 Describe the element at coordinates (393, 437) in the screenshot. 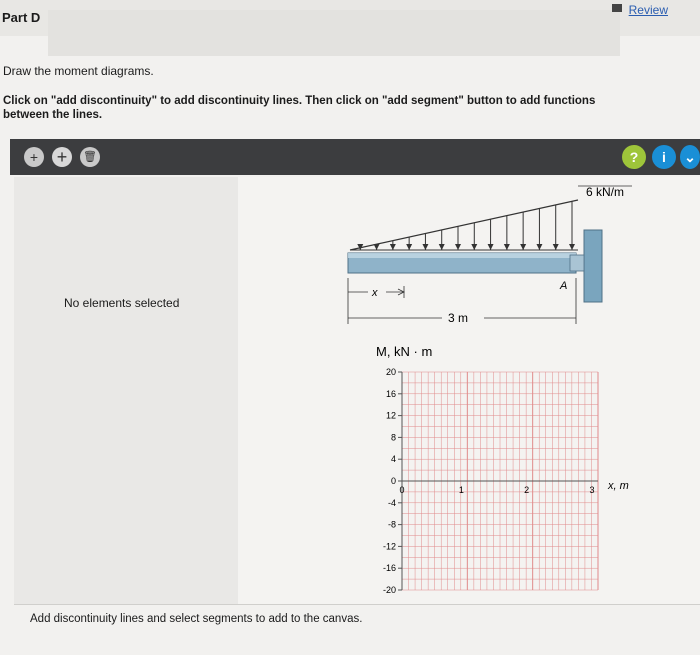

I see `y-tick-label: 8` at that location.